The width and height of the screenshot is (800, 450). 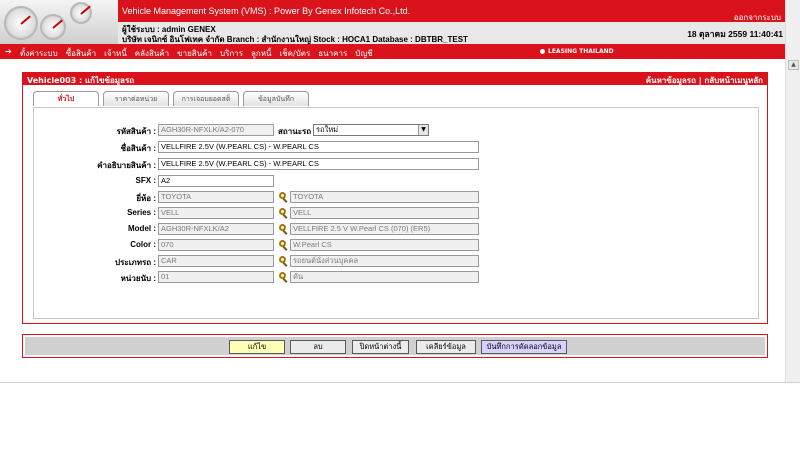 I want to click on chevron-down-icon: ▼, so click(x=423, y=130).